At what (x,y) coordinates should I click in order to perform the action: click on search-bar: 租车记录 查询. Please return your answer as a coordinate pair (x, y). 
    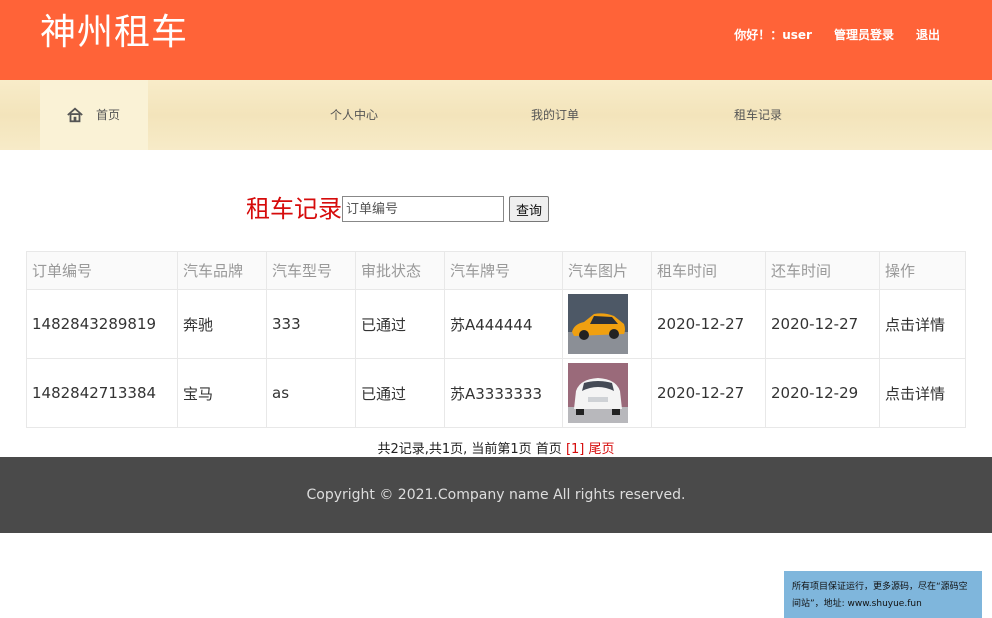
    Looking at the image, I should click on (398, 209).